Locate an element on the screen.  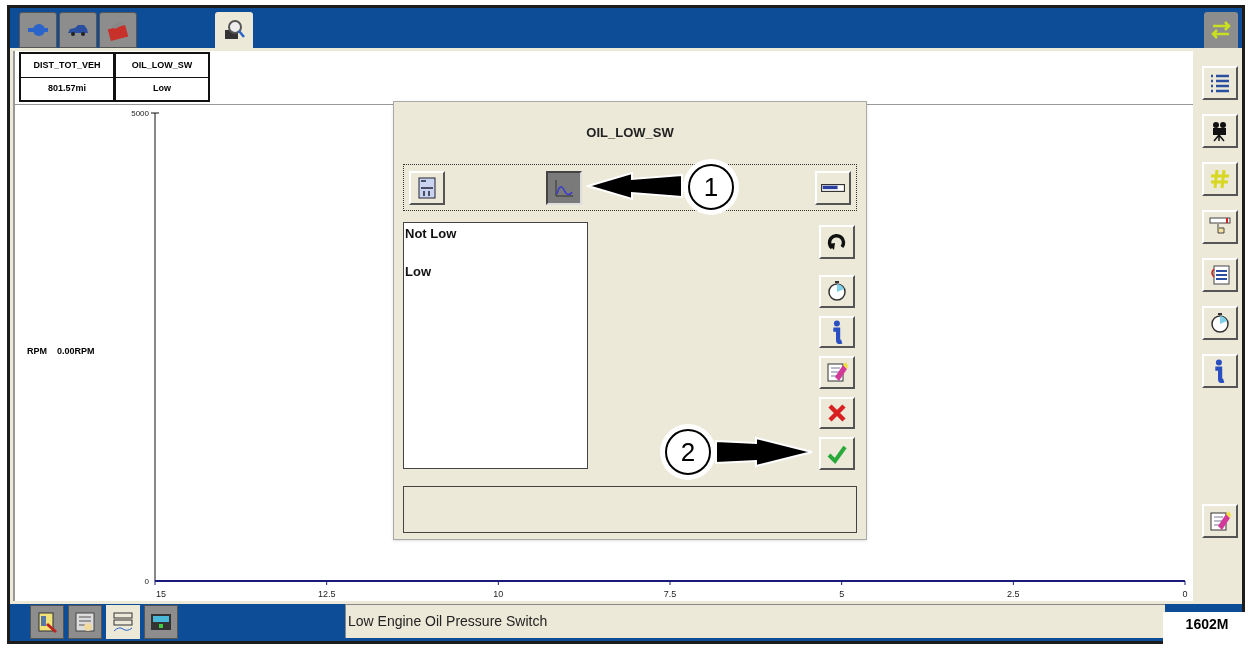
column-value: 801.57mi is located at coordinates (67, 89).